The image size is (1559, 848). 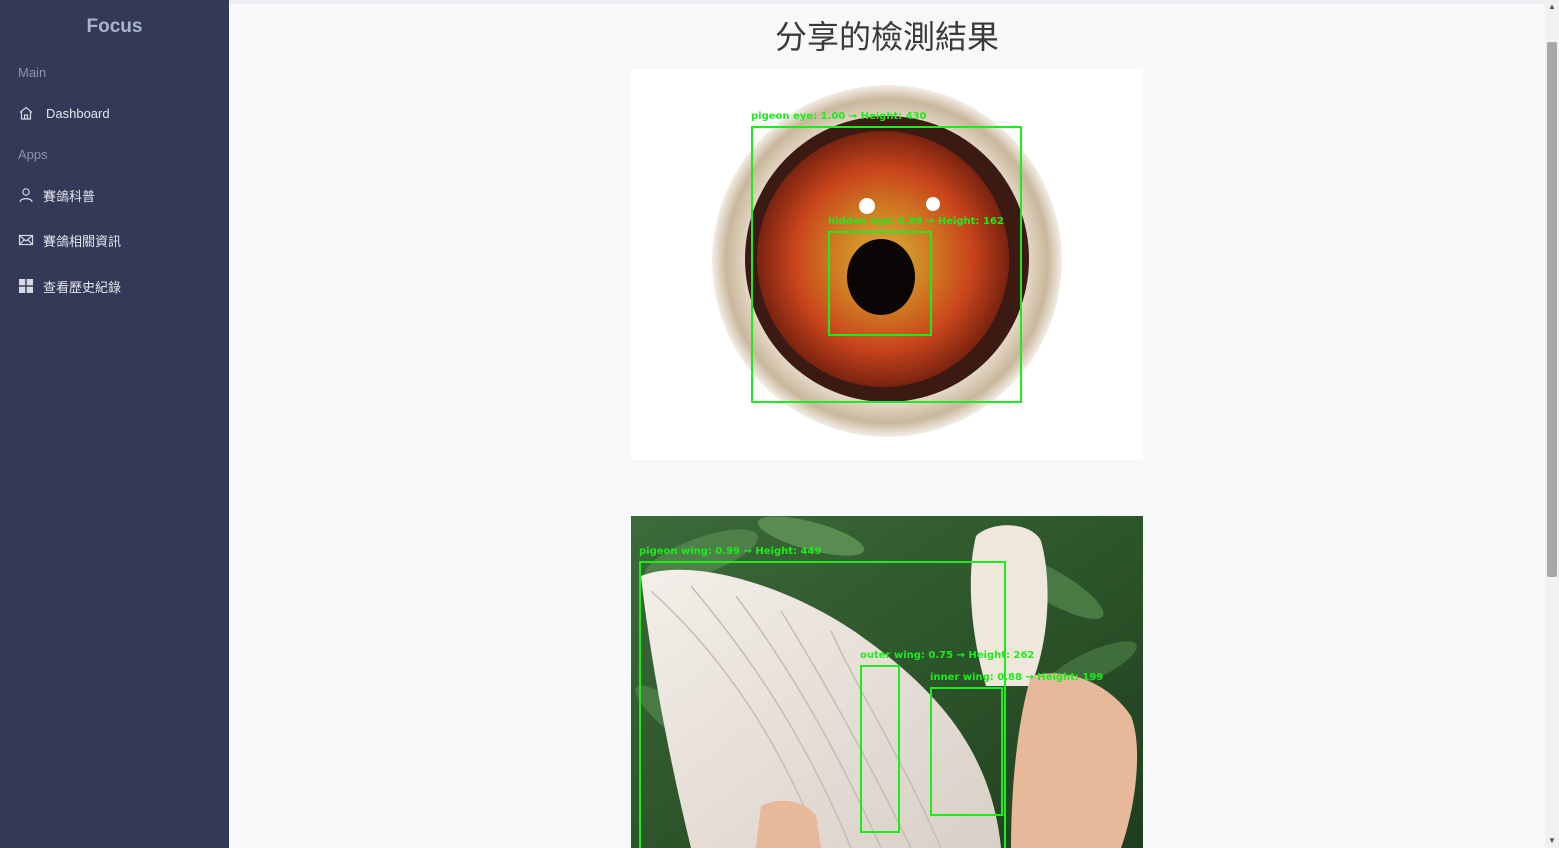 I want to click on sidebar-item-label: 查看歷史紀錄, so click(x=82, y=287).